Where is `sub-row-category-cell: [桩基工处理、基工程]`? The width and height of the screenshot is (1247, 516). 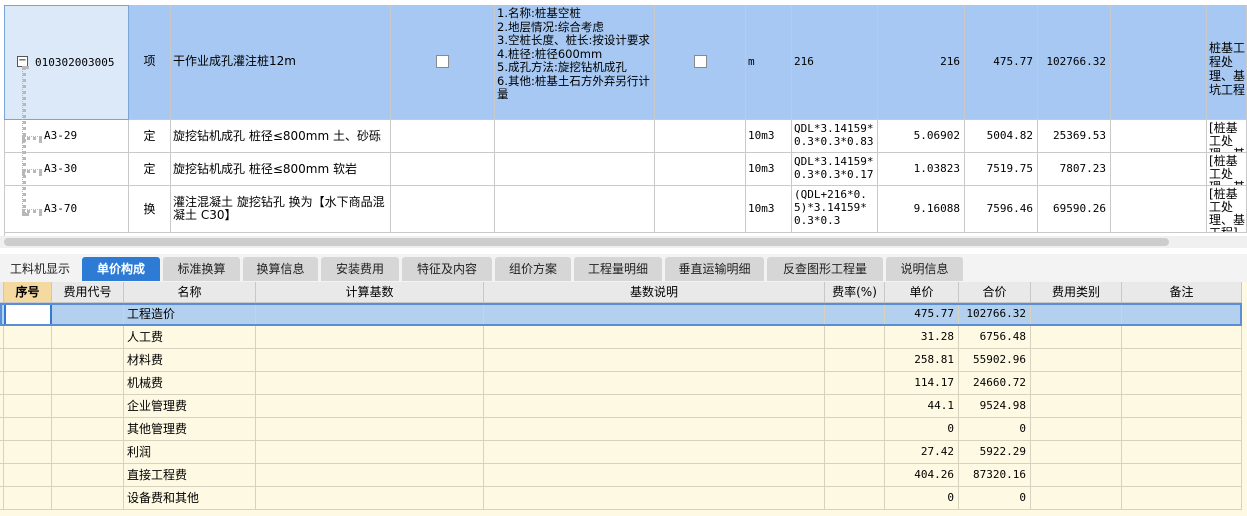
sub-row-category-cell: [桩基工处理、基工程] is located at coordinates (1227, 209).